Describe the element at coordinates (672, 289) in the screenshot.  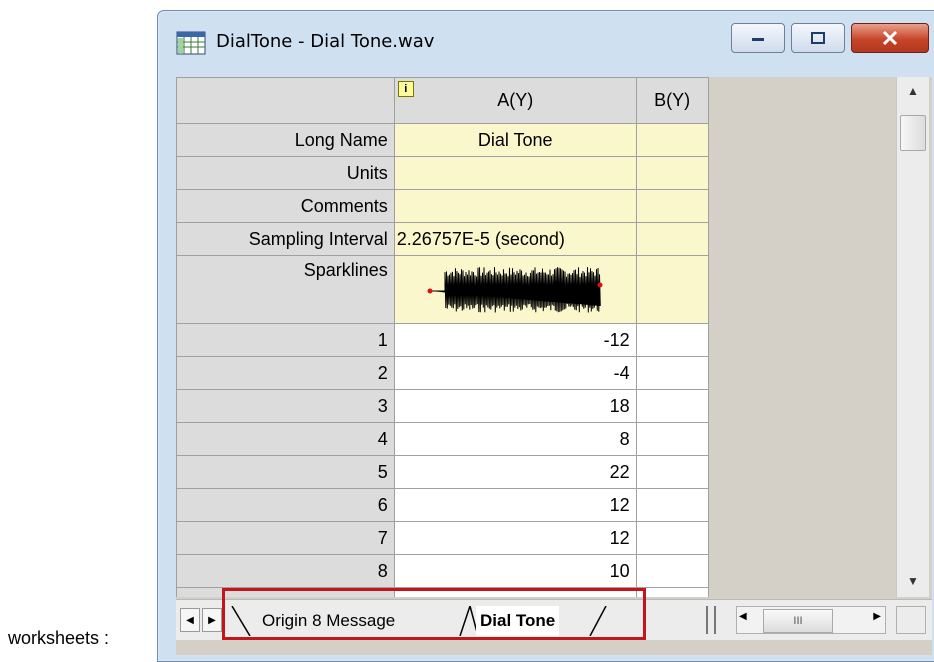
I see `cell-sparkline-b` at that location.